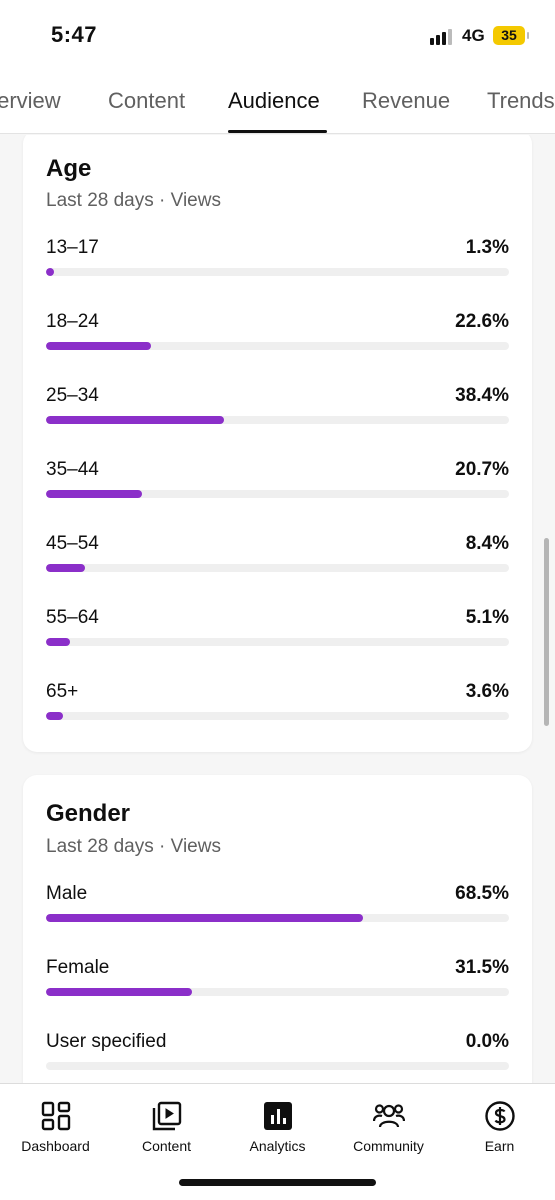 This screenshot has height=1200, width=555. Describe the element at coordinates (78, 967) in the screenshot. I see `gender-row-label: Female` at that location.